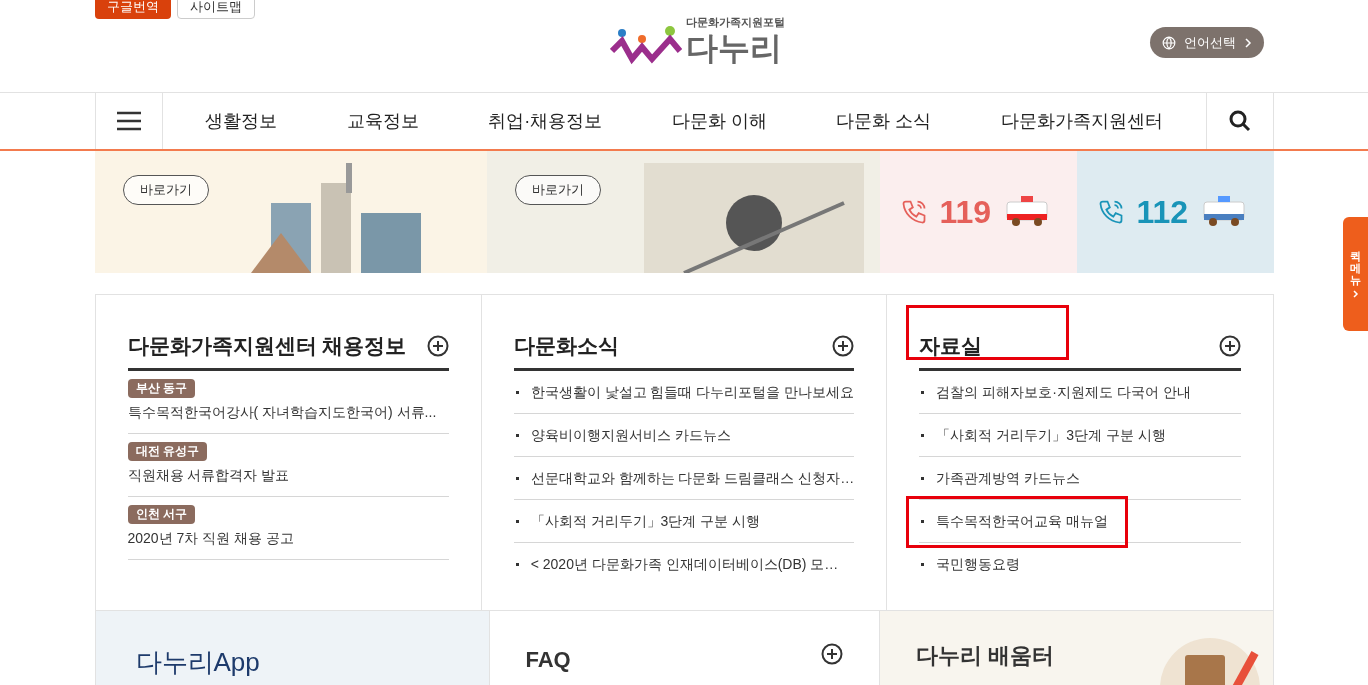 This screenshot has height=685, width=1368. What do you see at coordinates (161, 514) in the screenshot?
I see `region-tag: 인천 서구` at bounding box center [161, 514].